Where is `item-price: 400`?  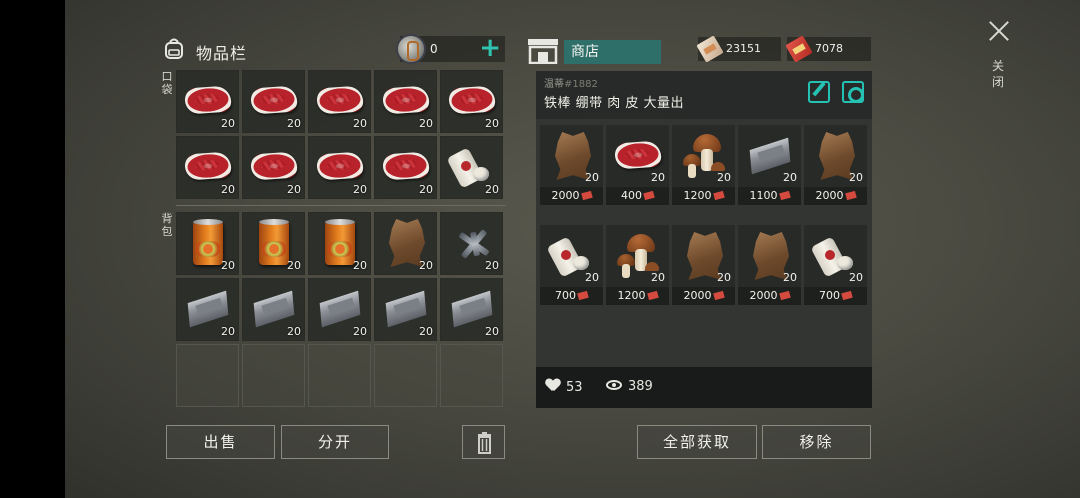
item-price: 400 is located at coordinates (637, 196).